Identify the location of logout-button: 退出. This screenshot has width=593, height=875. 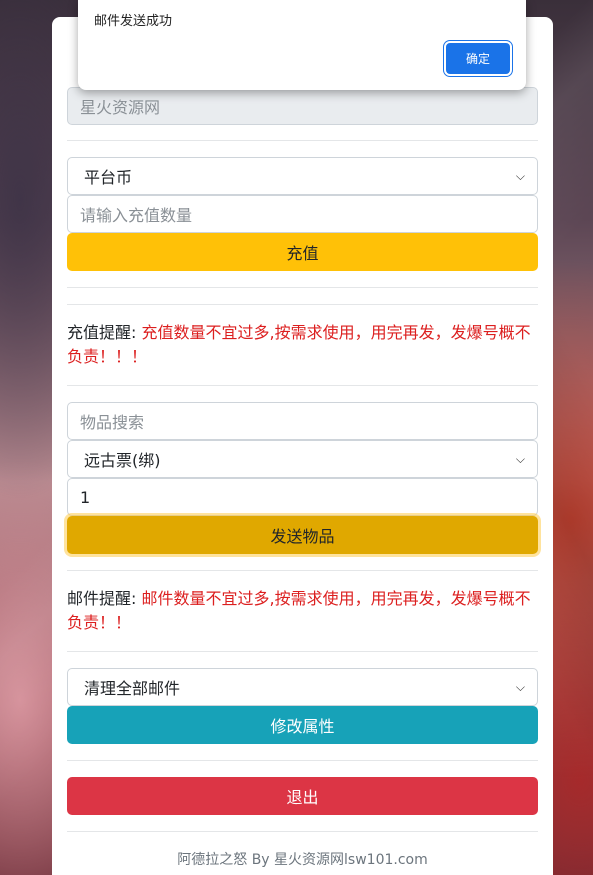
(302, 796).